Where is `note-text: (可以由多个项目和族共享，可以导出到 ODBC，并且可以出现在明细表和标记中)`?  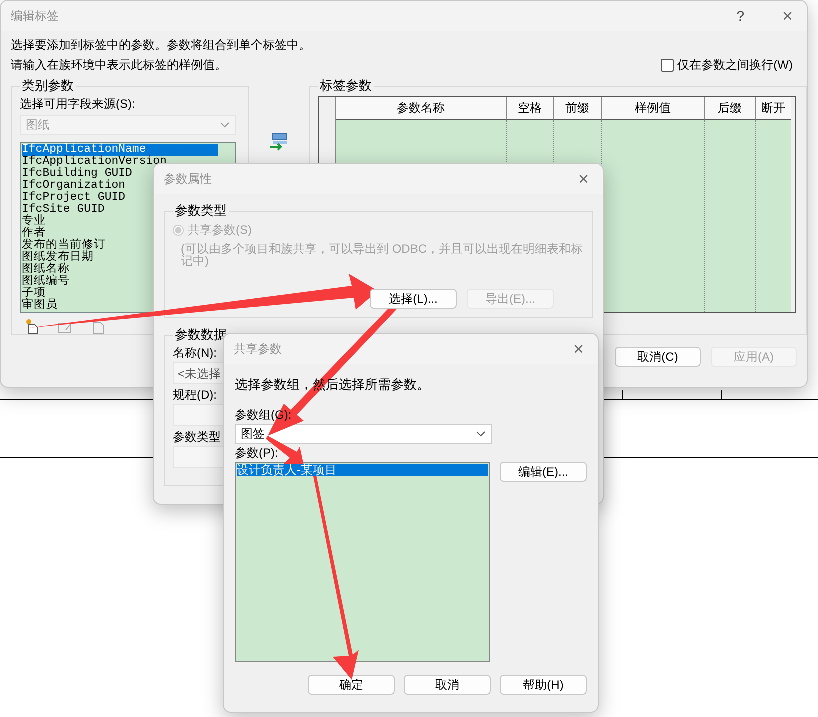
note-text: (可以由多个项目和族共享，可以导出到 ODBC，并且可以出现在明细表和标记中) is located at coordinates (382, 255).